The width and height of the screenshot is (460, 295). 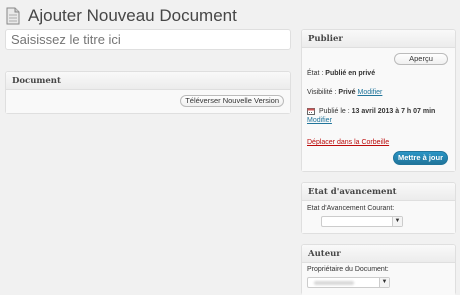 What do you see at coordinates (420, 158) in the screenshot?
I see `update-button: Mettre à jour` at bounding box center [420, 158].